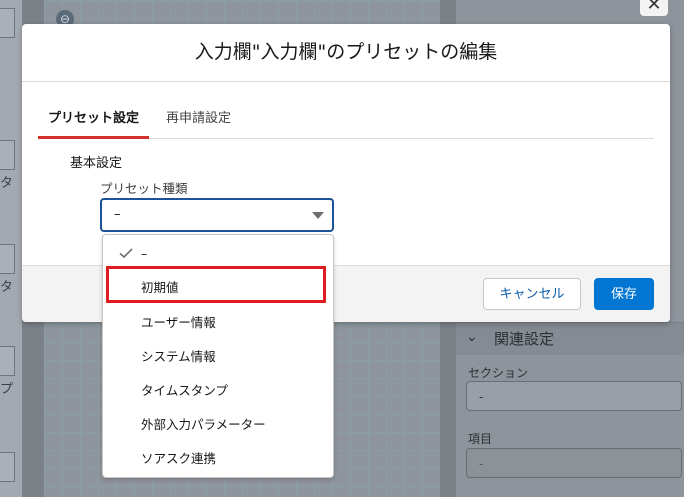 This screenshot has width=684, height=497. I want to click on option-label: 外部入力パラメーター, so click(203, 424).